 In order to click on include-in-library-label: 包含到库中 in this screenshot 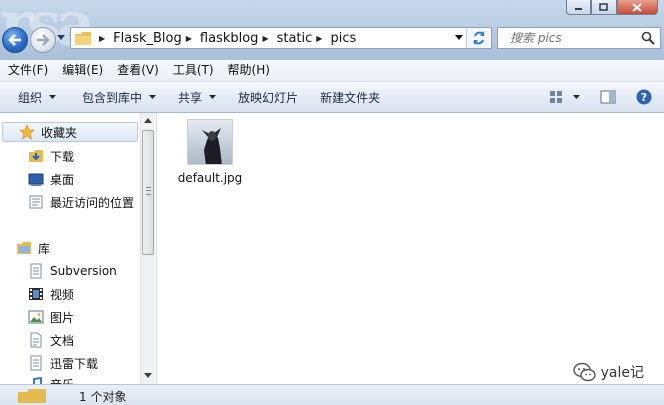, I will do `click(112, 97)`.